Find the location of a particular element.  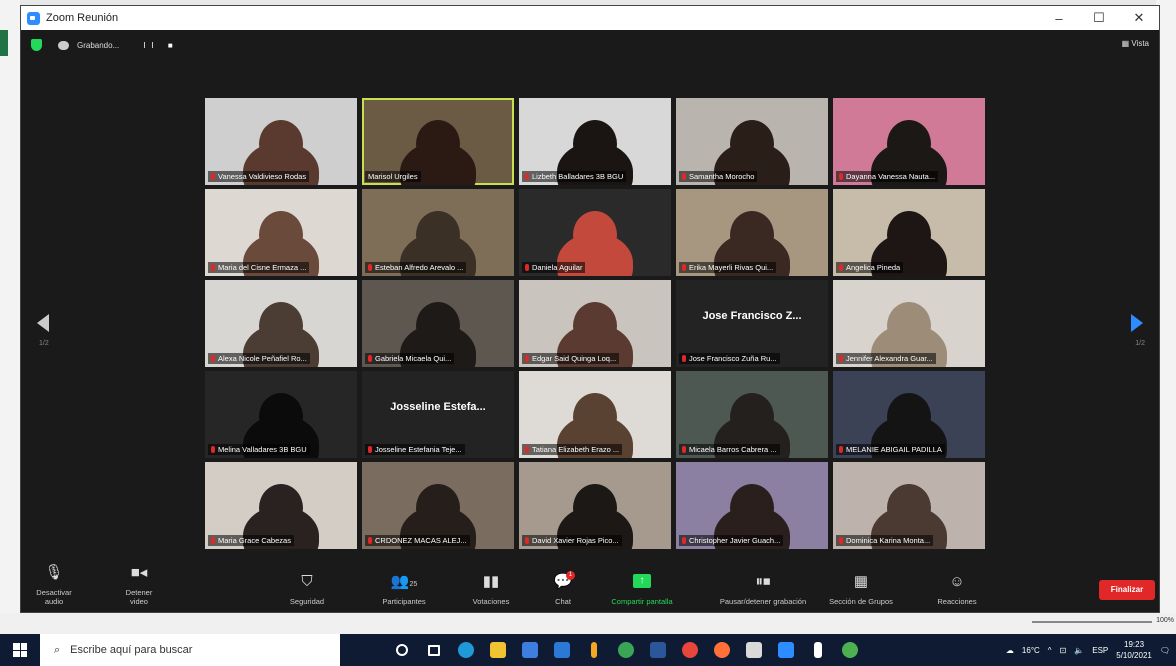

network-icon: ⊡ is located at coordinates (1063, 650).